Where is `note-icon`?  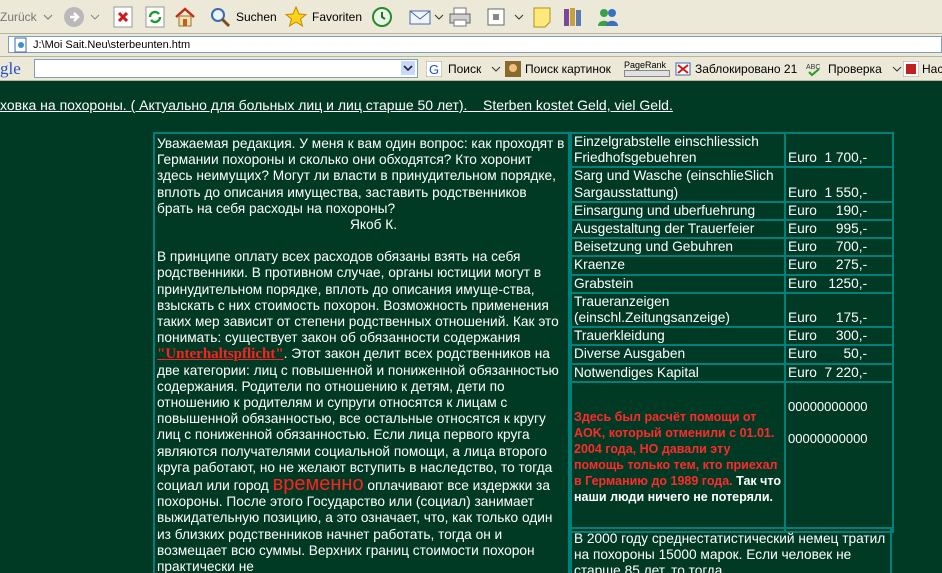 note-icon is located at coordinates (542, 17).